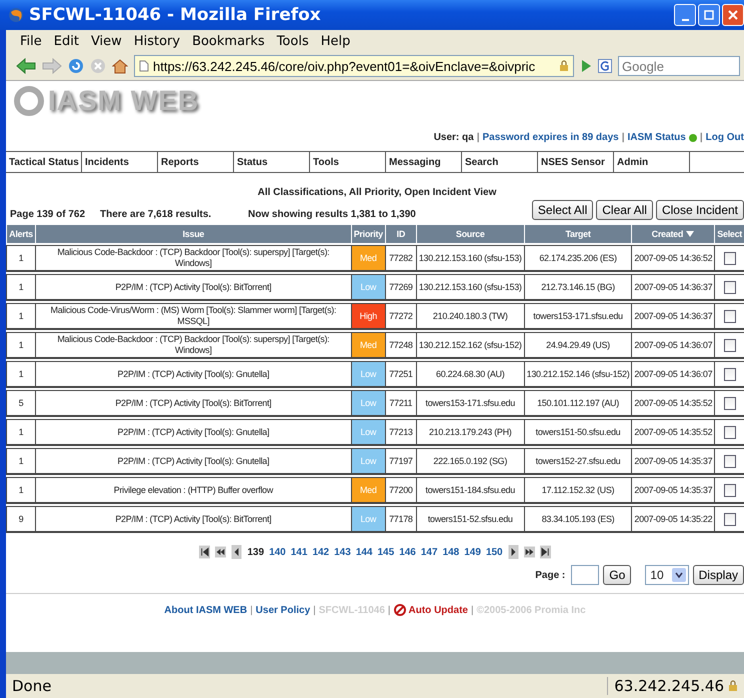 The width and height of the screenshot is (744, 698). What do you see at coordinates (76, 66) in the screenshot?
I see `reload-icon` at bounding box center [76, 66].